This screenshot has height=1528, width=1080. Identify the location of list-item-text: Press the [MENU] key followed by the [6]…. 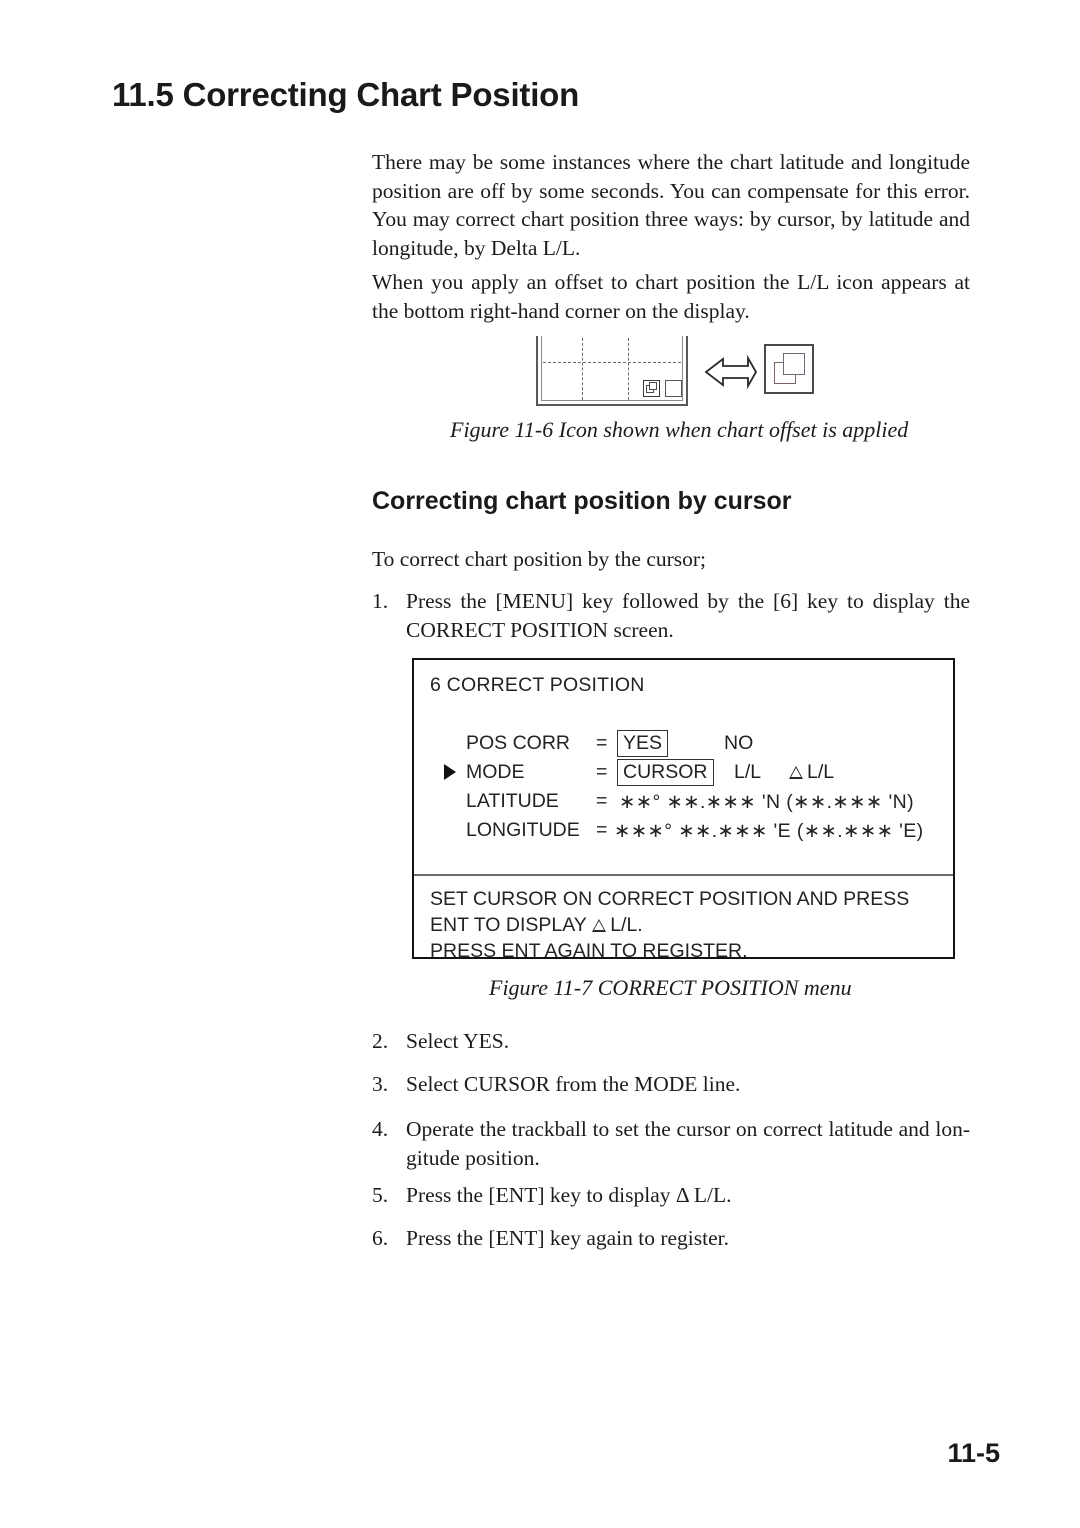
(688, 615).